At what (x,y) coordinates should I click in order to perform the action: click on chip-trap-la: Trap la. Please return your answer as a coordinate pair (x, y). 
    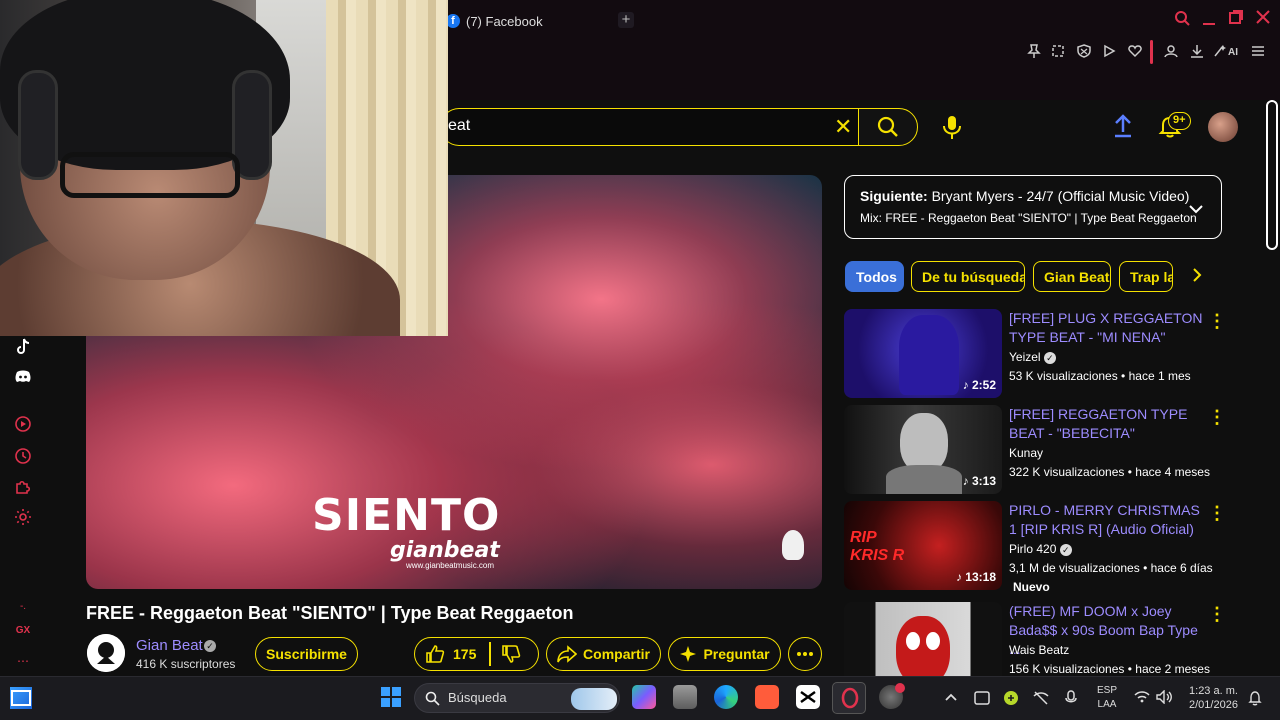
    Looking at the image, I should click on (1146, 276).